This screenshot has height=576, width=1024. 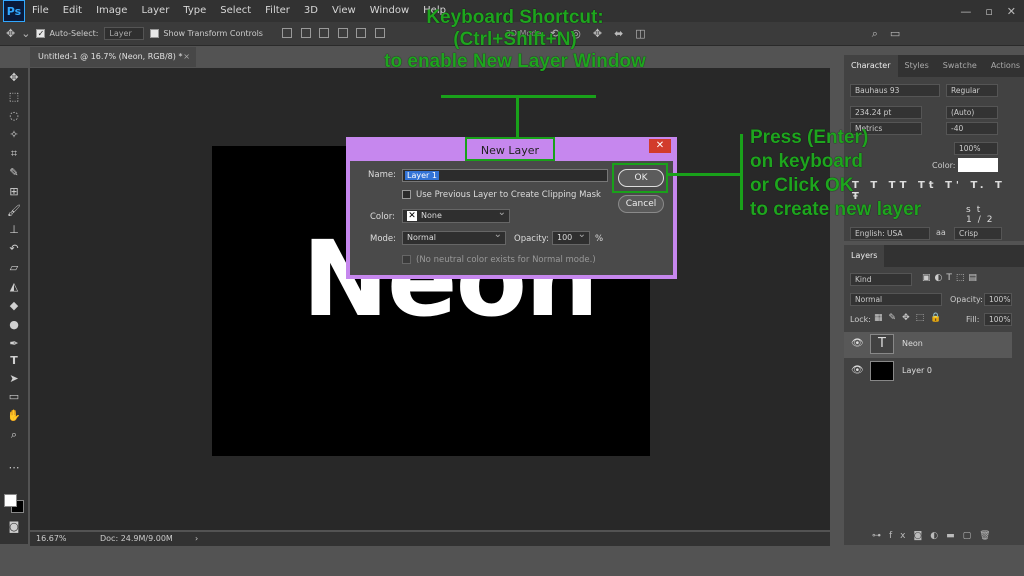 What do you see at coordinates (14, 361) in the screenshot?
I see `type-tool-icon: T` at bounding box center [14, 361].